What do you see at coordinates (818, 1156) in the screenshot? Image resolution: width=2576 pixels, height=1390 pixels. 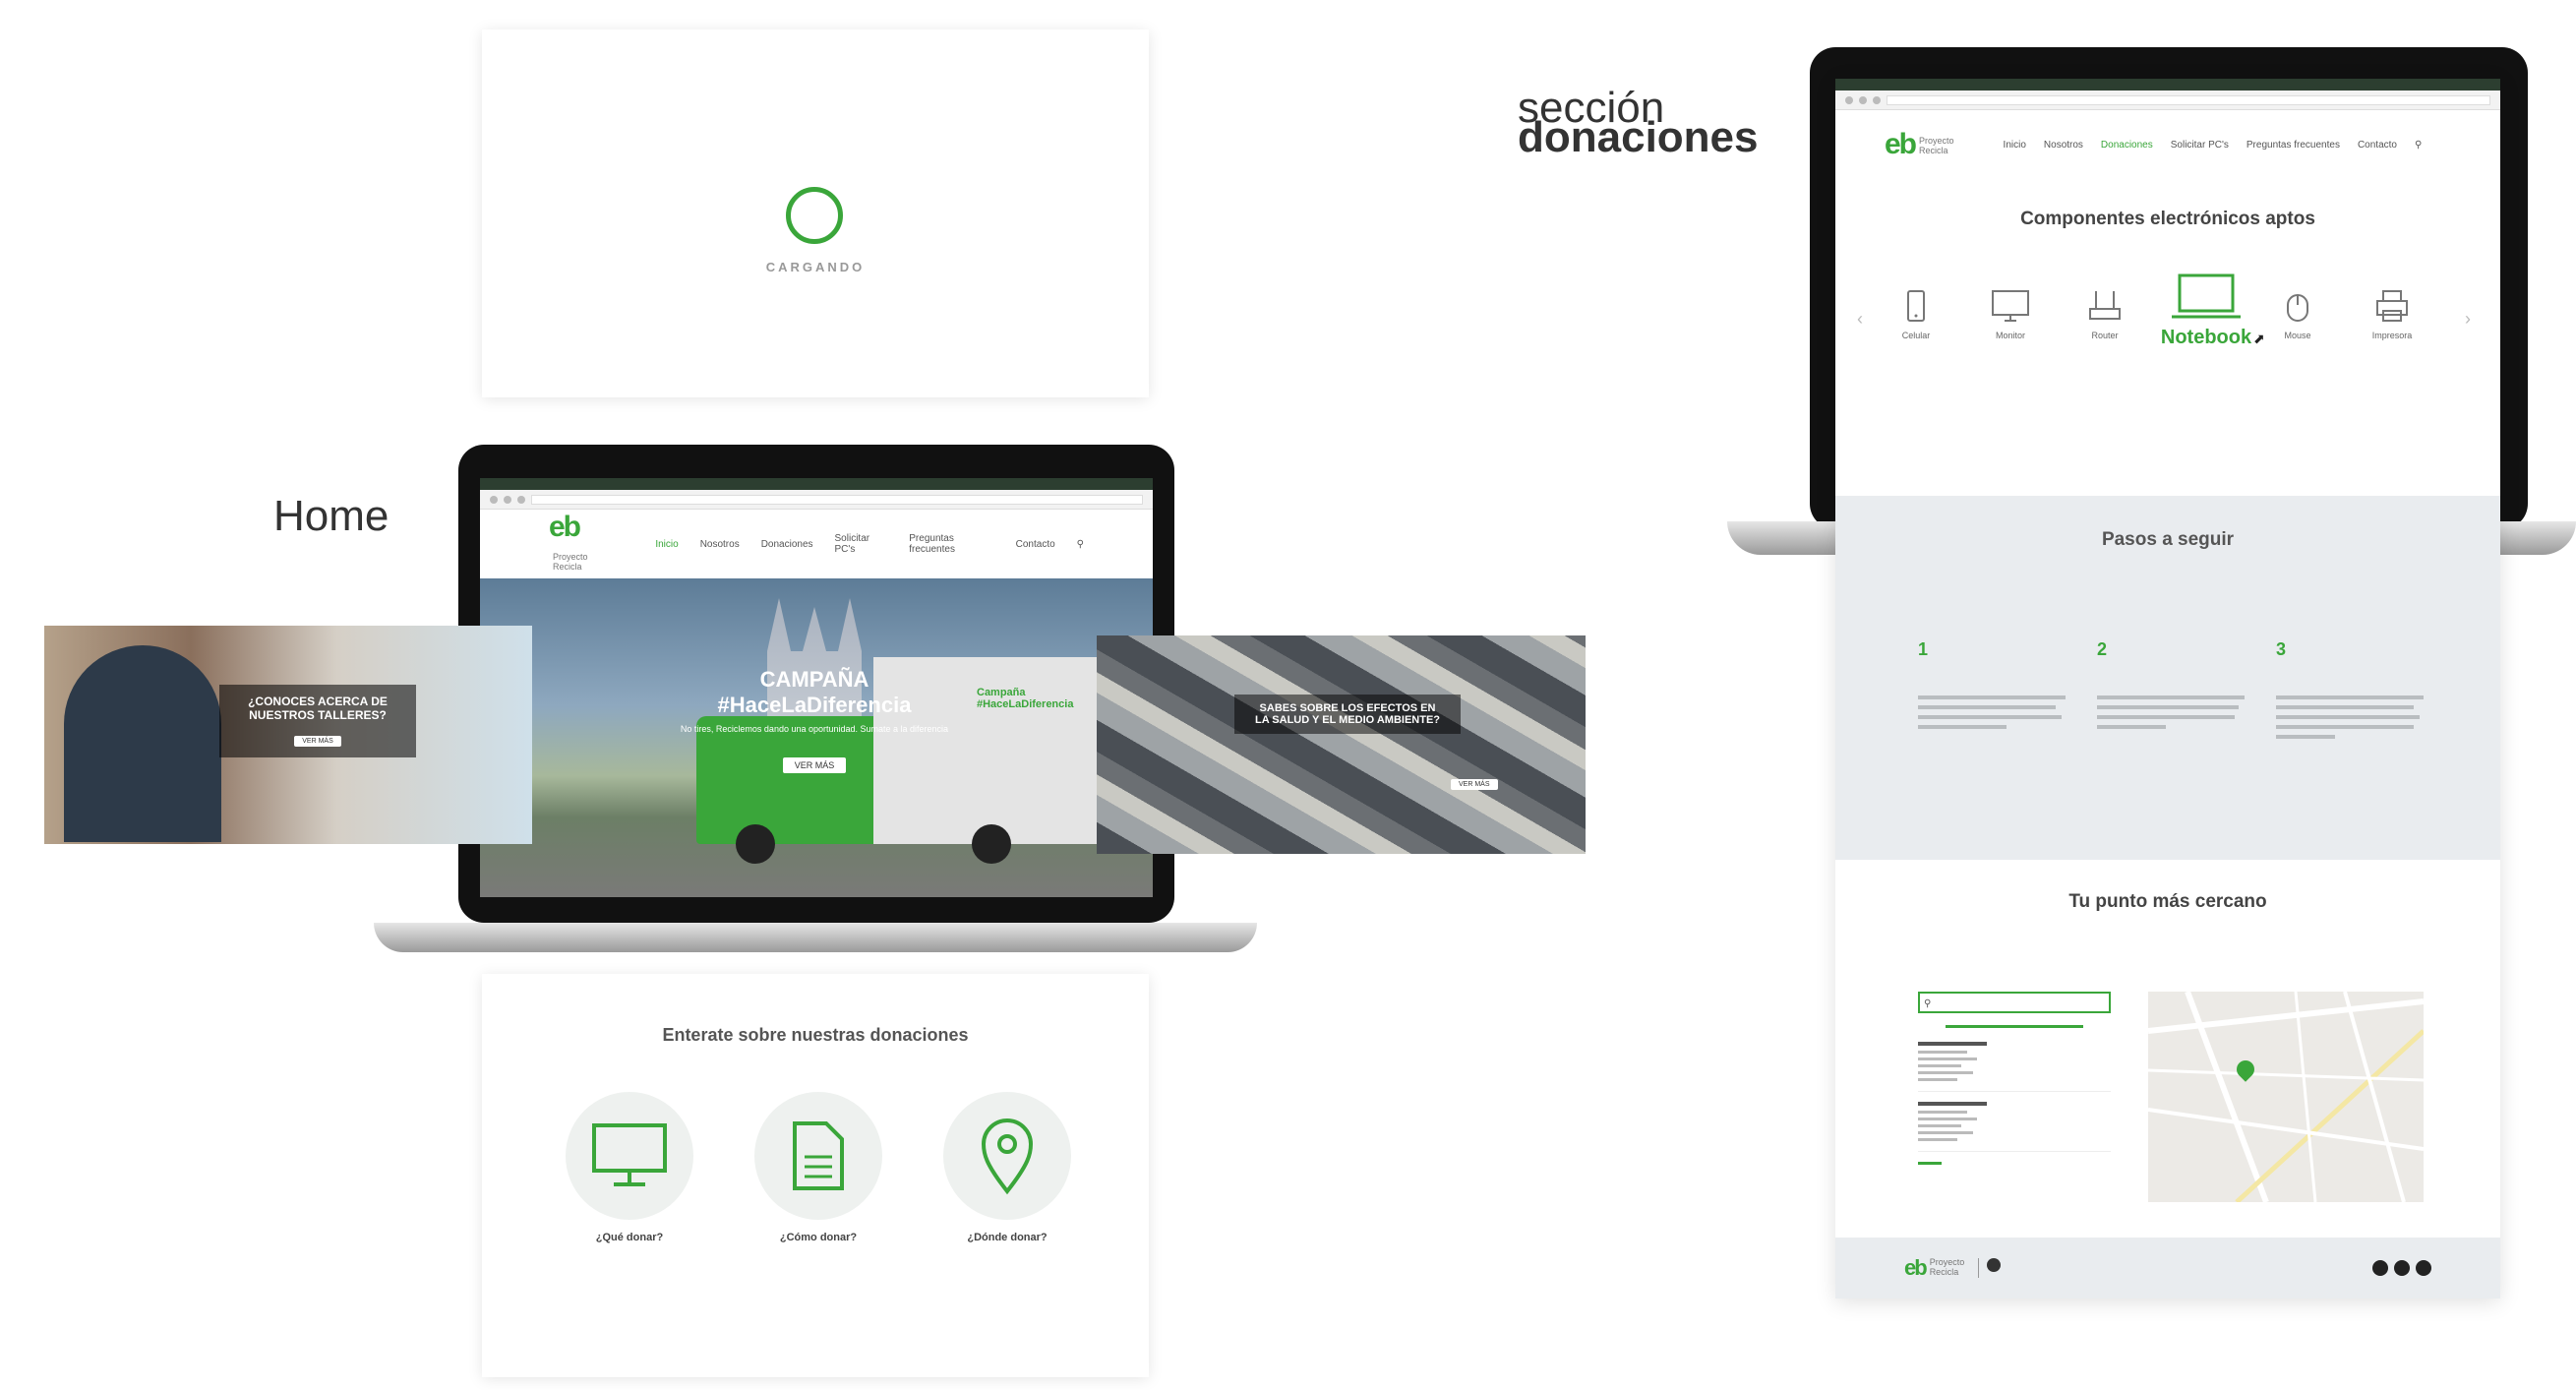 I see `document-icon` at bounding box center [818, 1156].